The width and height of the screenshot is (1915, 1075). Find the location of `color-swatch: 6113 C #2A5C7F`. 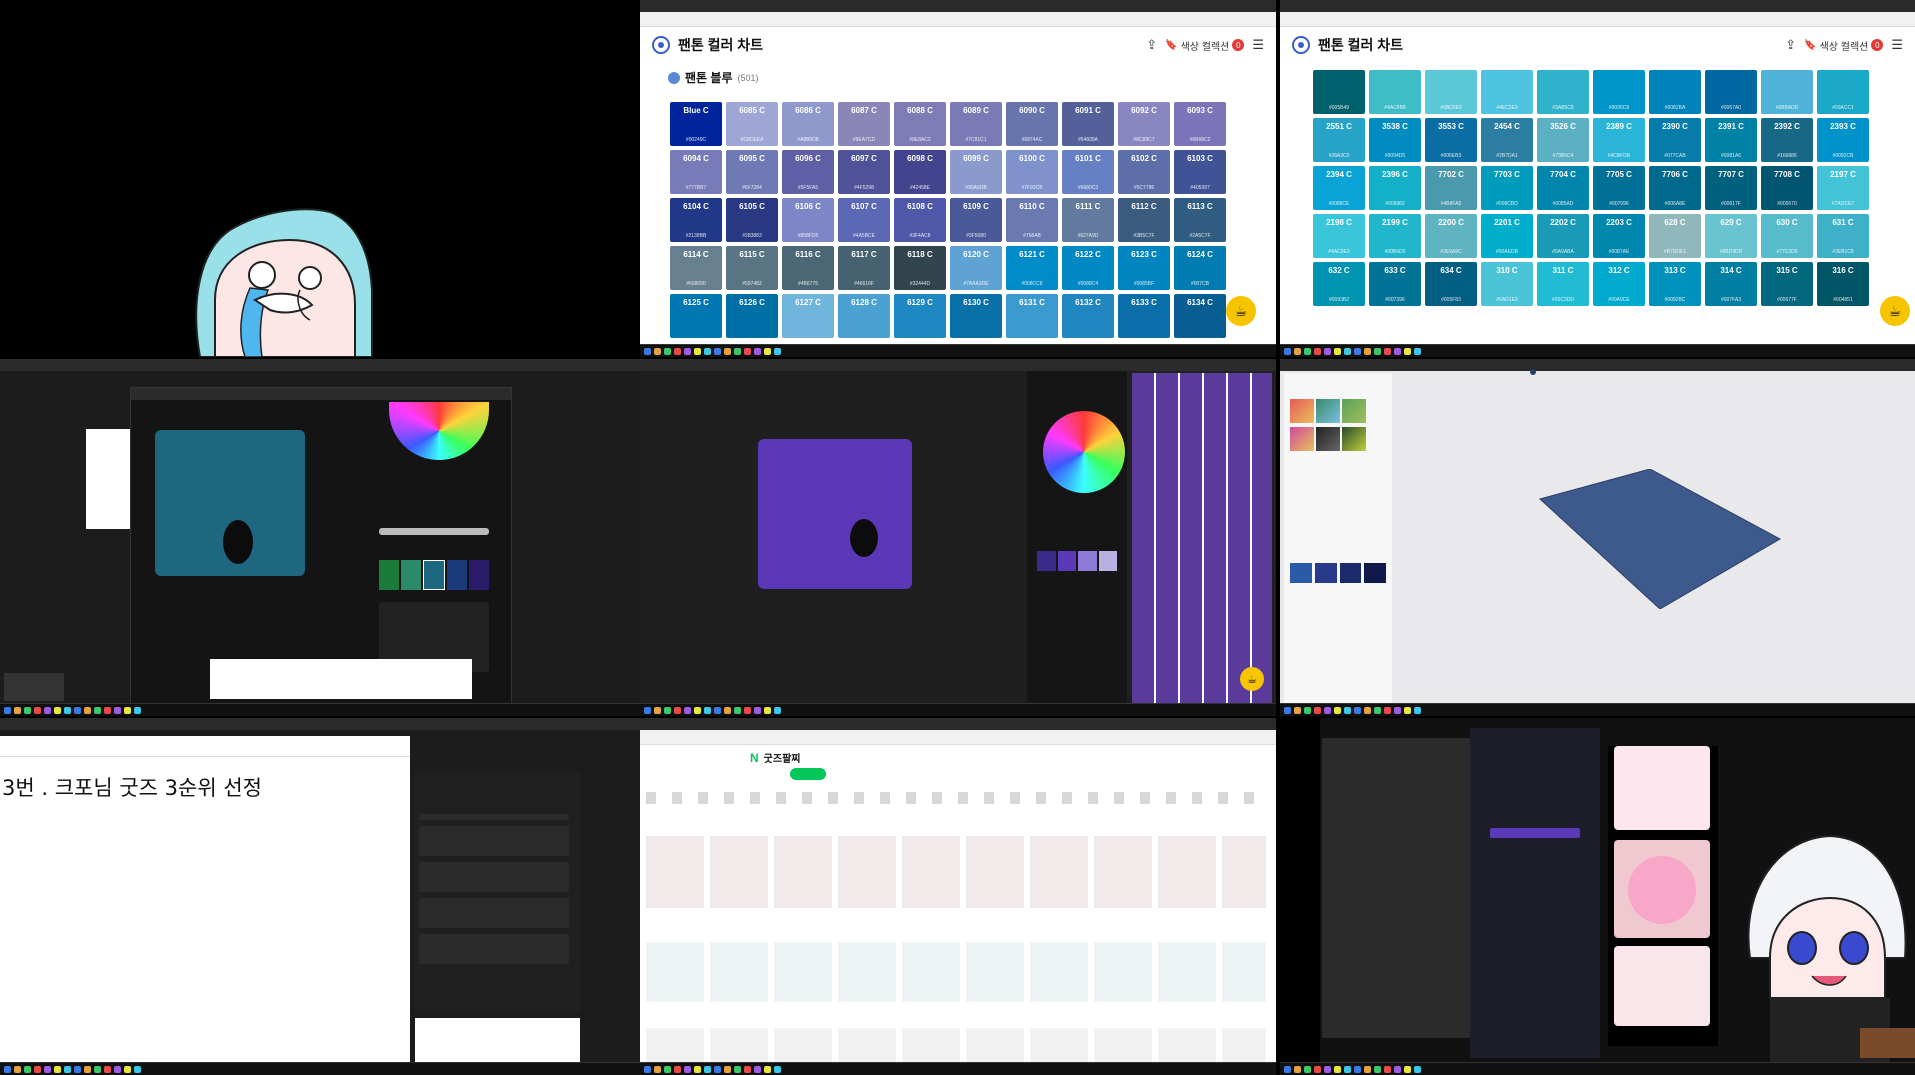

color-swatch: 6113 C #2A5C7F is located at coordinates (1200, 220).